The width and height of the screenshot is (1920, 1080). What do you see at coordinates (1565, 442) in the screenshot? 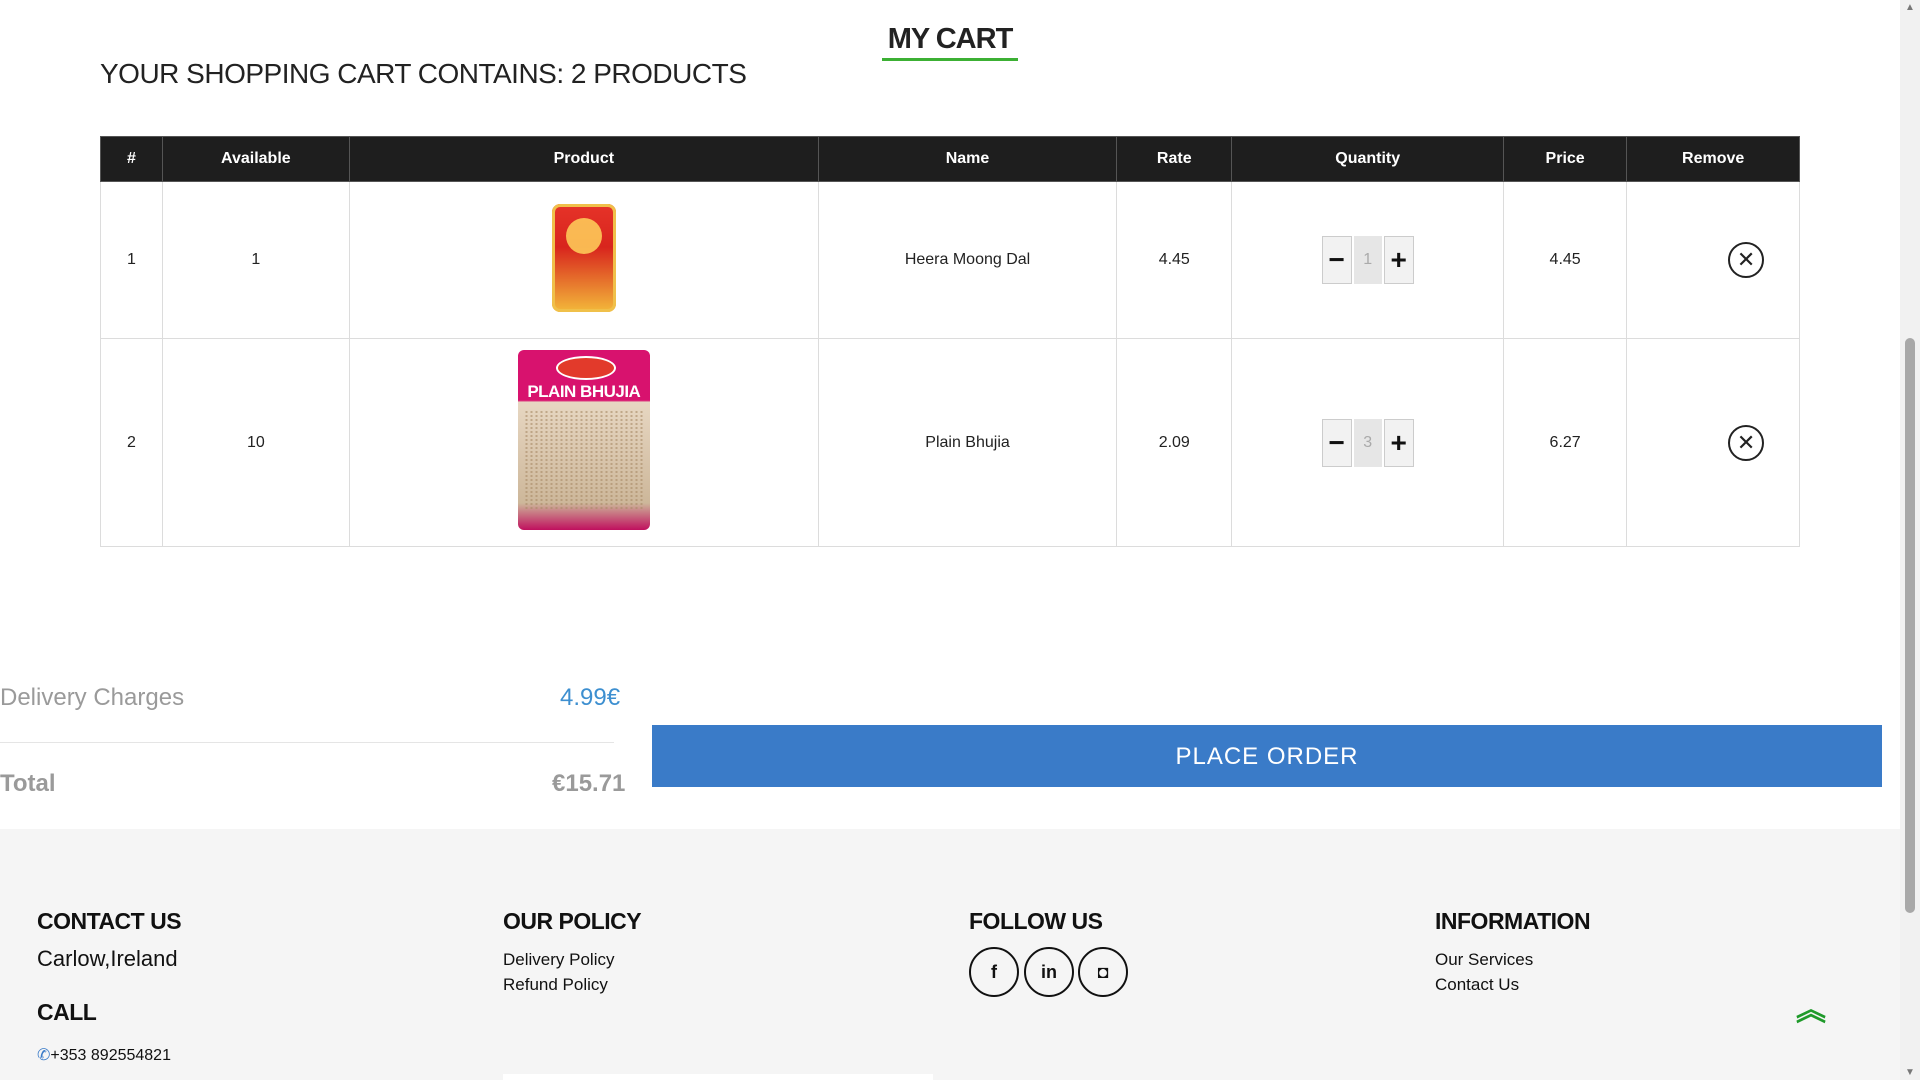
I see `row-price: 6.27` at bounding box center [1565, 442].